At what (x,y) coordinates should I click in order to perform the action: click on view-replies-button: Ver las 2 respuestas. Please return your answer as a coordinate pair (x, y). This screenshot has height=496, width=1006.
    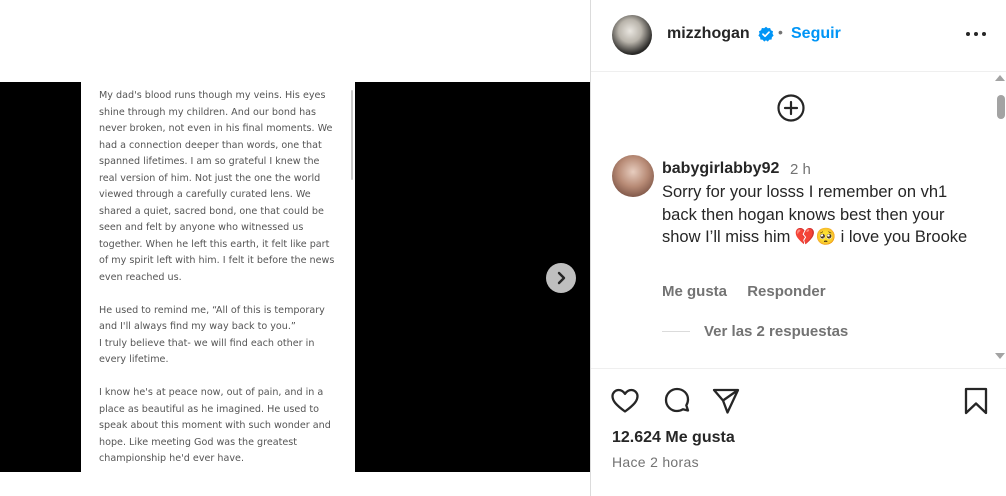
    Looking at the image, I should click on (776, 331).